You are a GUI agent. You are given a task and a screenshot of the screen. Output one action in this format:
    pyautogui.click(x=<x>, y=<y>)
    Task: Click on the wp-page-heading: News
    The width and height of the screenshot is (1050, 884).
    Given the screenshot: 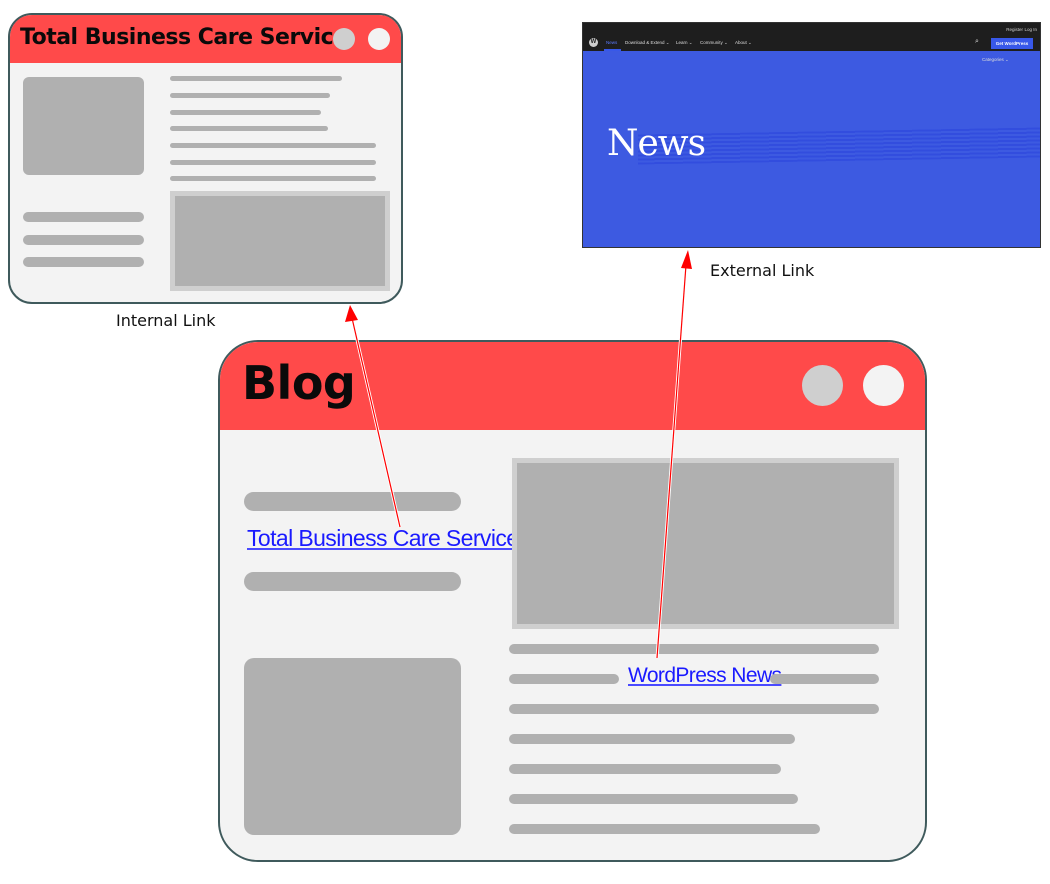 What is the action you would take?
    pyautogui.click(x=656, y=143)
    